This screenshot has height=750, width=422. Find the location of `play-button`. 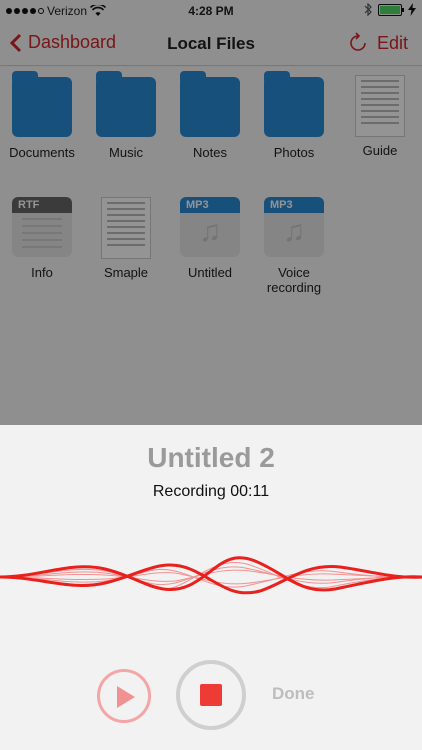

play-button is located at coordinates (124, 696).